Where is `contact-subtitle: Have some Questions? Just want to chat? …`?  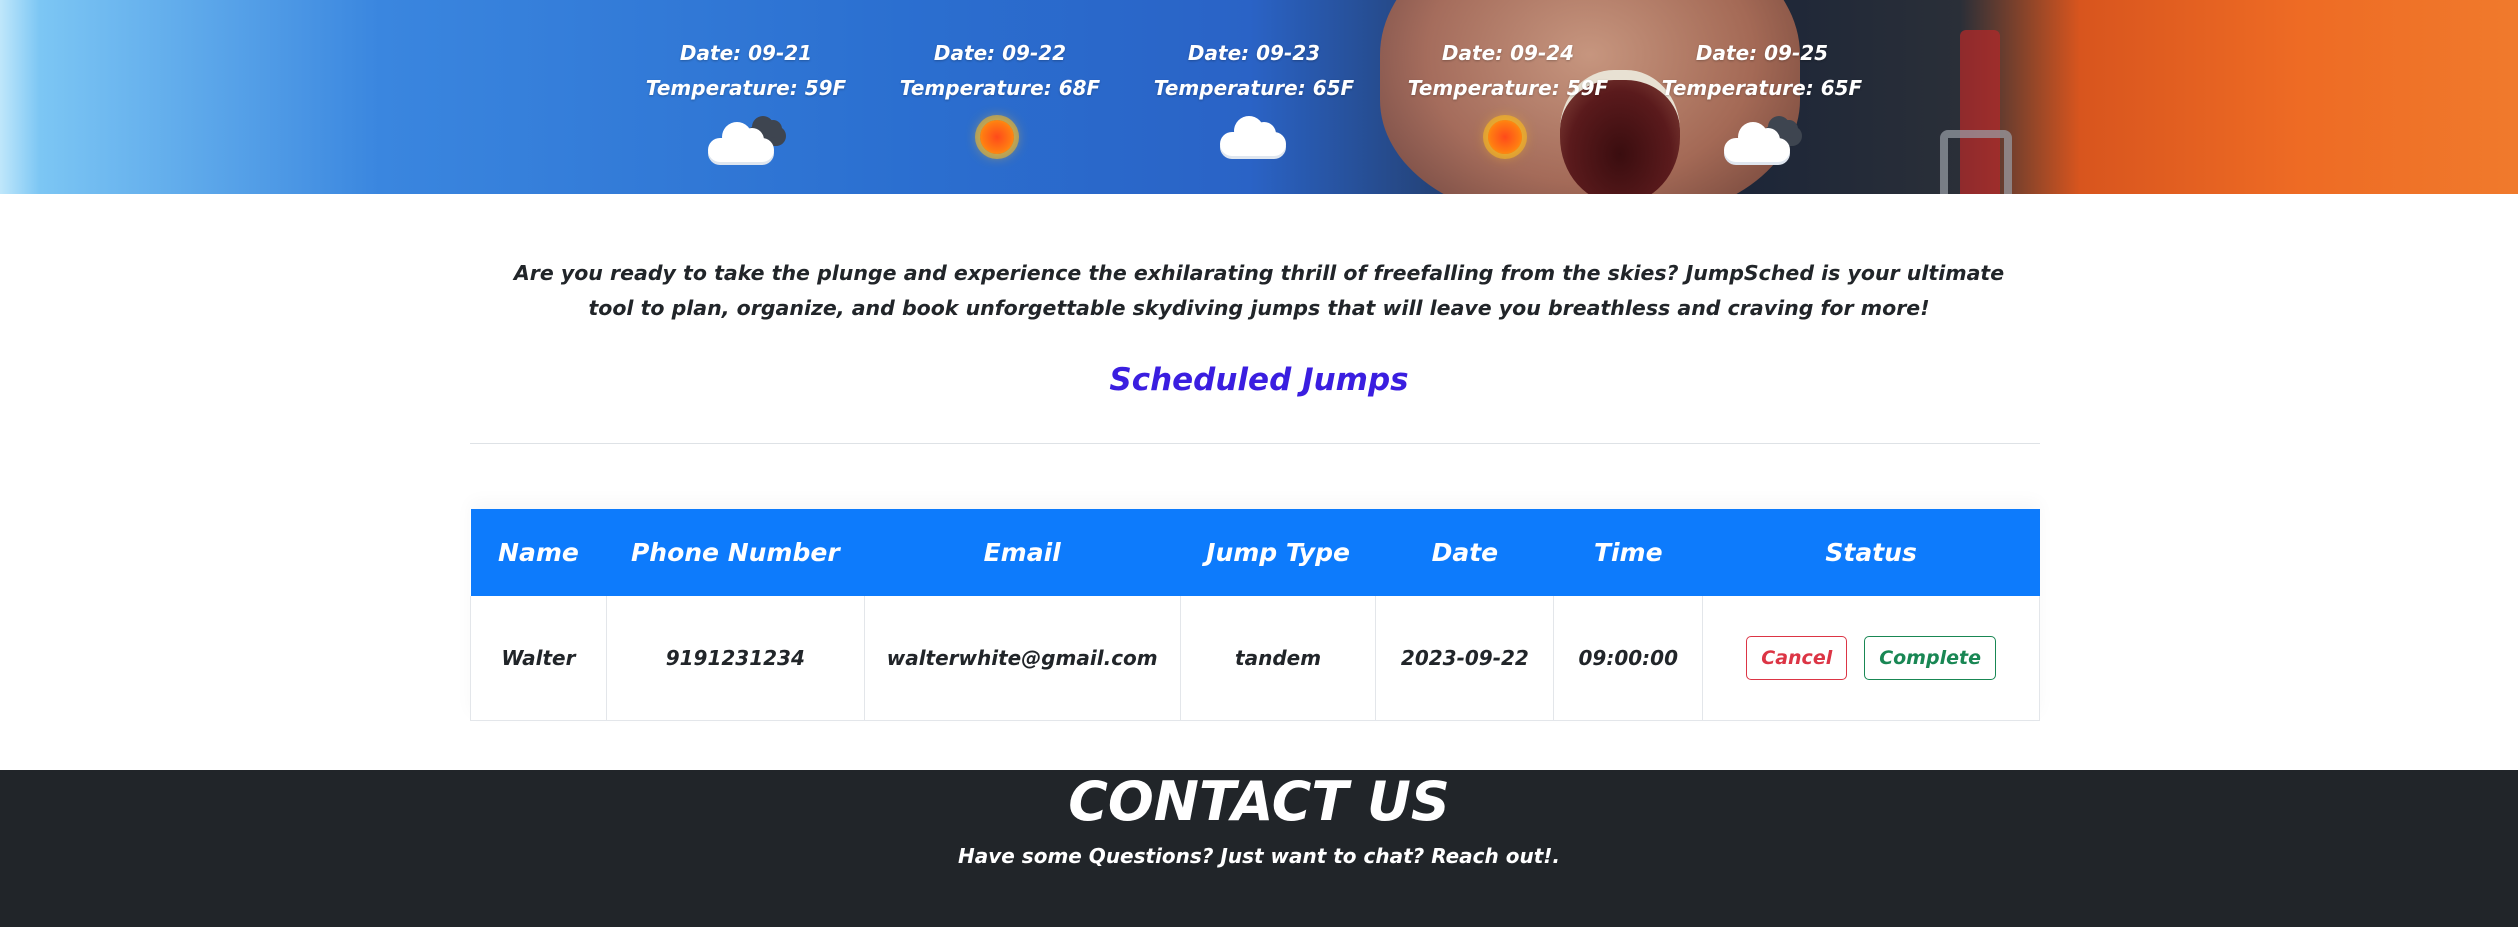
contact-subtitle: Have some Questions? Just want to chat? … is located at coordinates (1259, 856).